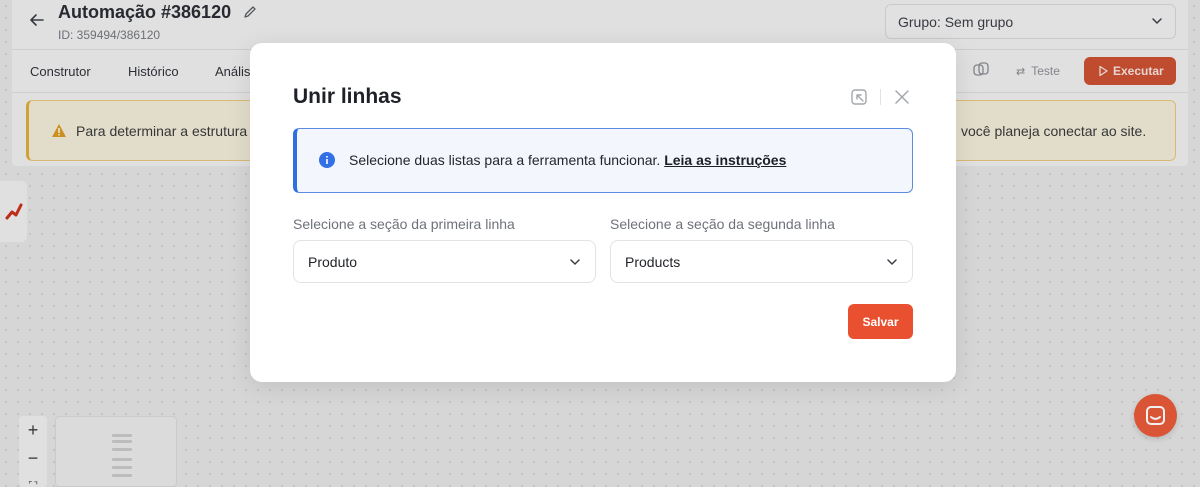 This screenshot has width=1200, height=487. I want to click on instructions-link: Leia as instruções, so click(725, 160).